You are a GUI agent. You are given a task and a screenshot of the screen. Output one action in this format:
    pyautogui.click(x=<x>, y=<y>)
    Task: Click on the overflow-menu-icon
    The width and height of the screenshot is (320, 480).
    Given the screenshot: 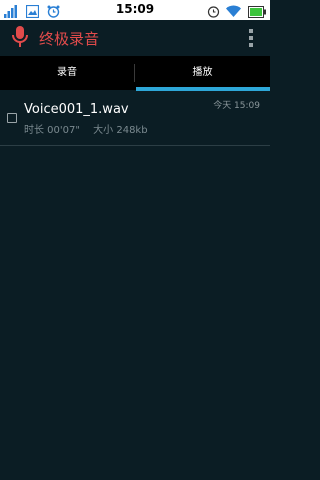 What is the action you would take?
    pyautogui.click(x=251, y=40)
    